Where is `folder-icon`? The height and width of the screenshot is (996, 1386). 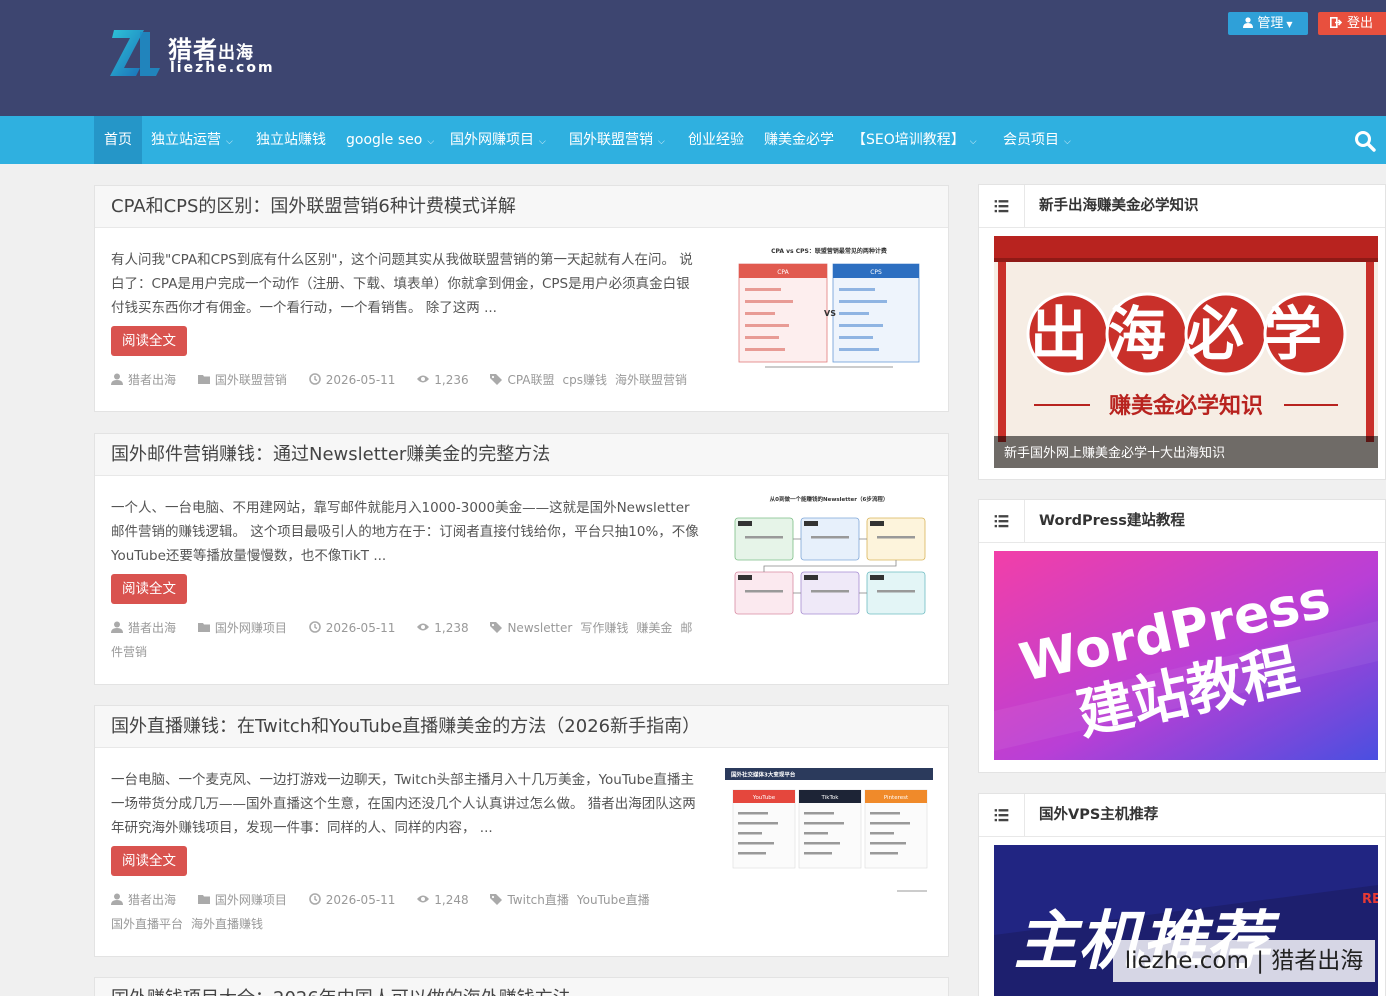 folder-icon is located at coordinates (203, 899).